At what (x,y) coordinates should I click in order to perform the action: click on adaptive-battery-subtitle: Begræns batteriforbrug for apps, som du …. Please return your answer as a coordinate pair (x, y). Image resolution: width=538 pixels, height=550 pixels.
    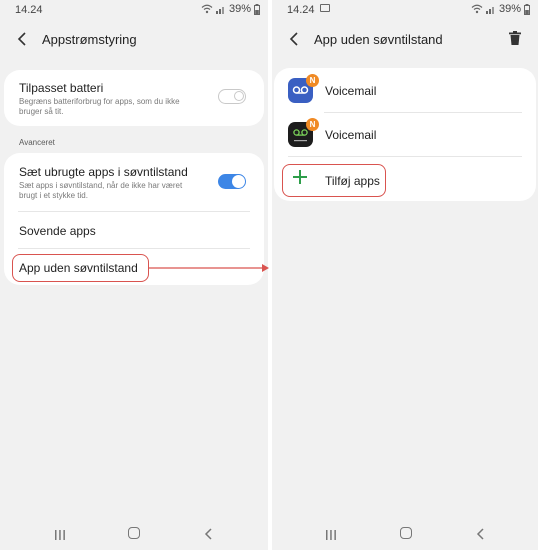
    Looking at the image, I should click on (99, 106).